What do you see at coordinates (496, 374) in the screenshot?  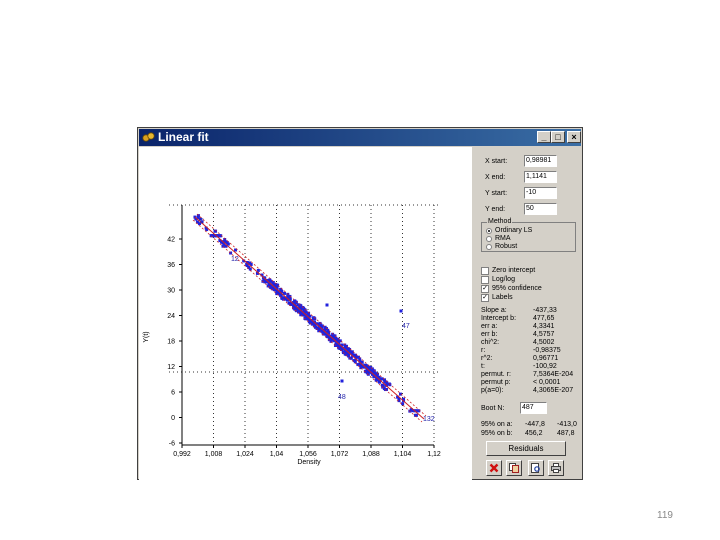 I see `result-key: permut. r:` at bounding box center [496, 374].